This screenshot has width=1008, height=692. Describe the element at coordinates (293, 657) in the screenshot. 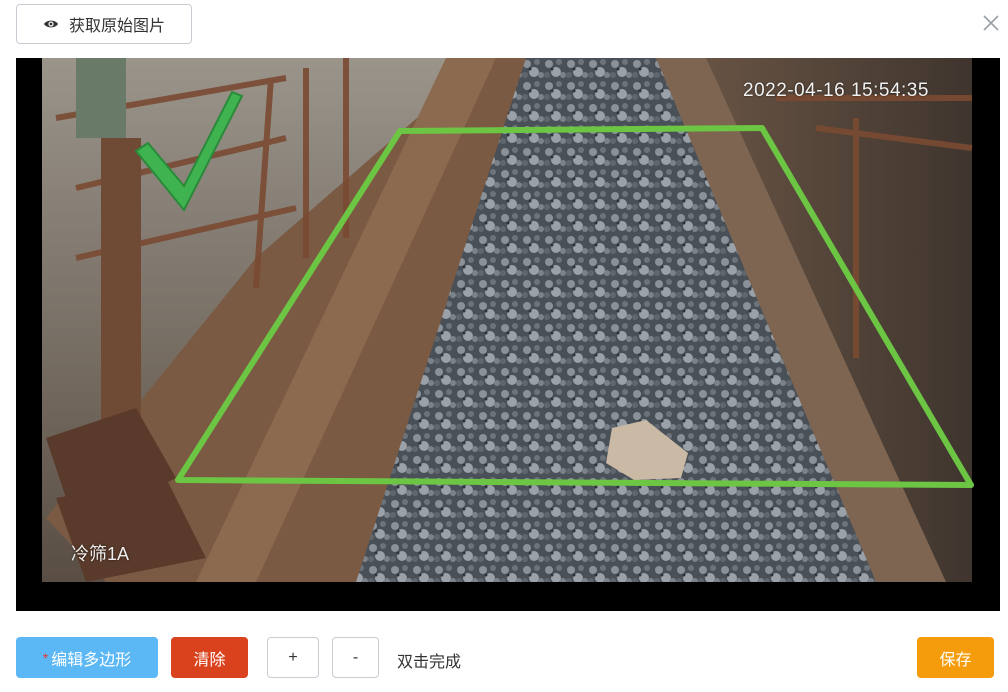

I see `zoom-in-button: +` at that location.